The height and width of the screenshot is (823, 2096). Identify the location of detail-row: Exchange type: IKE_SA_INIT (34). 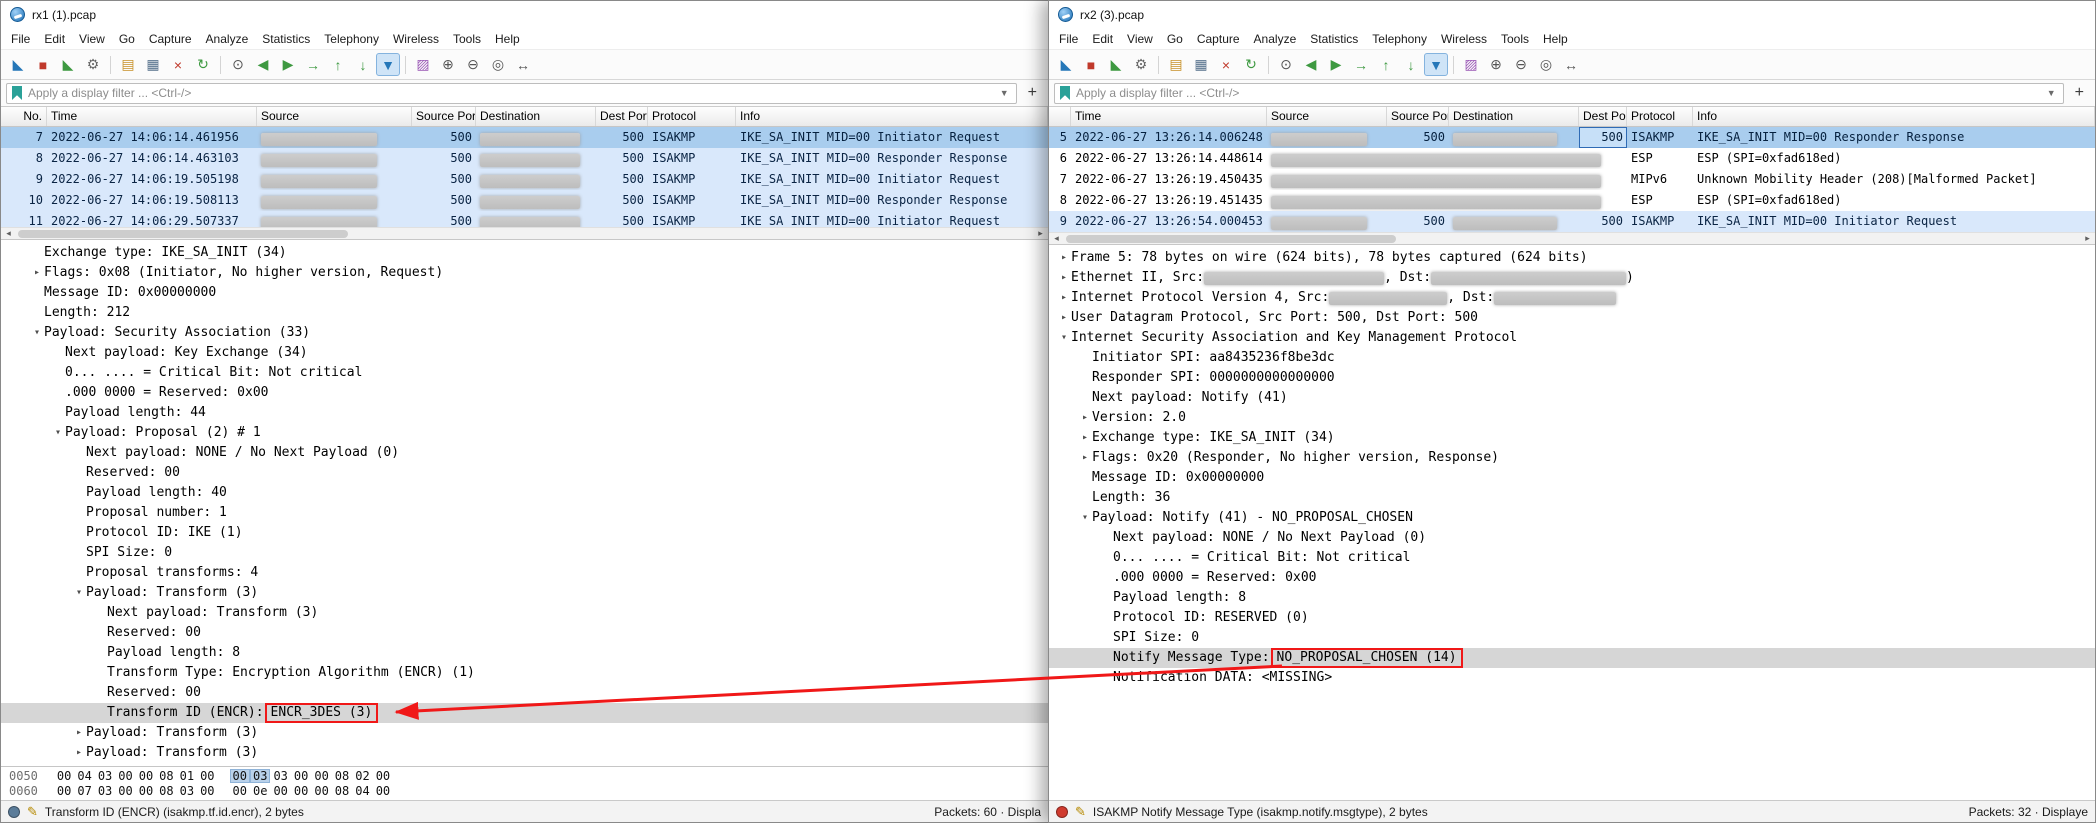
(524, 253).